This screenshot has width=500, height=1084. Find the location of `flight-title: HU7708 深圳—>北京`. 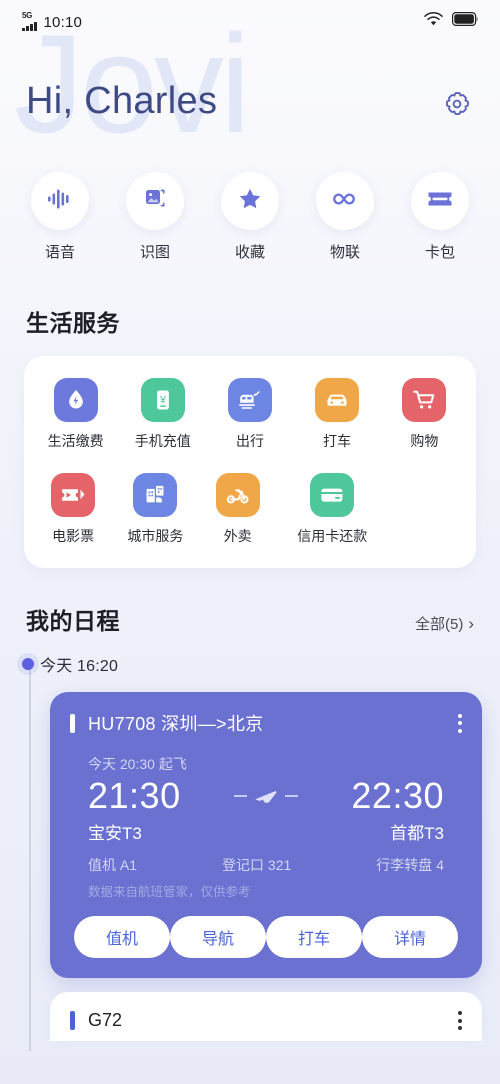

flight-title: HU7708 深圳—>北京 is located at coordinates (176, 724).